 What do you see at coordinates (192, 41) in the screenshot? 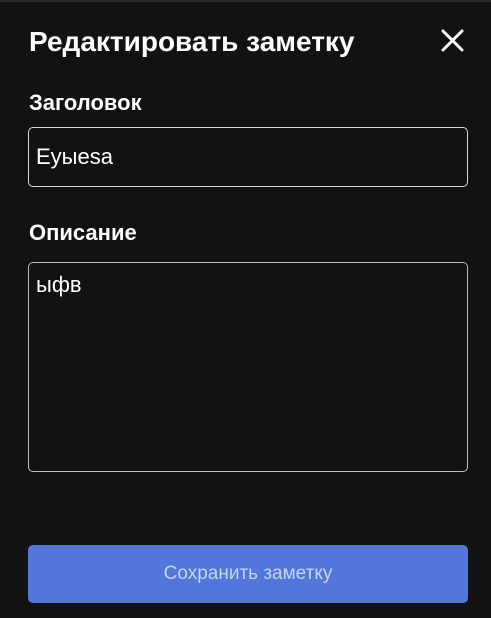
I see `dialog-title: Редактировать заметку` at bounding box center [192, 41].